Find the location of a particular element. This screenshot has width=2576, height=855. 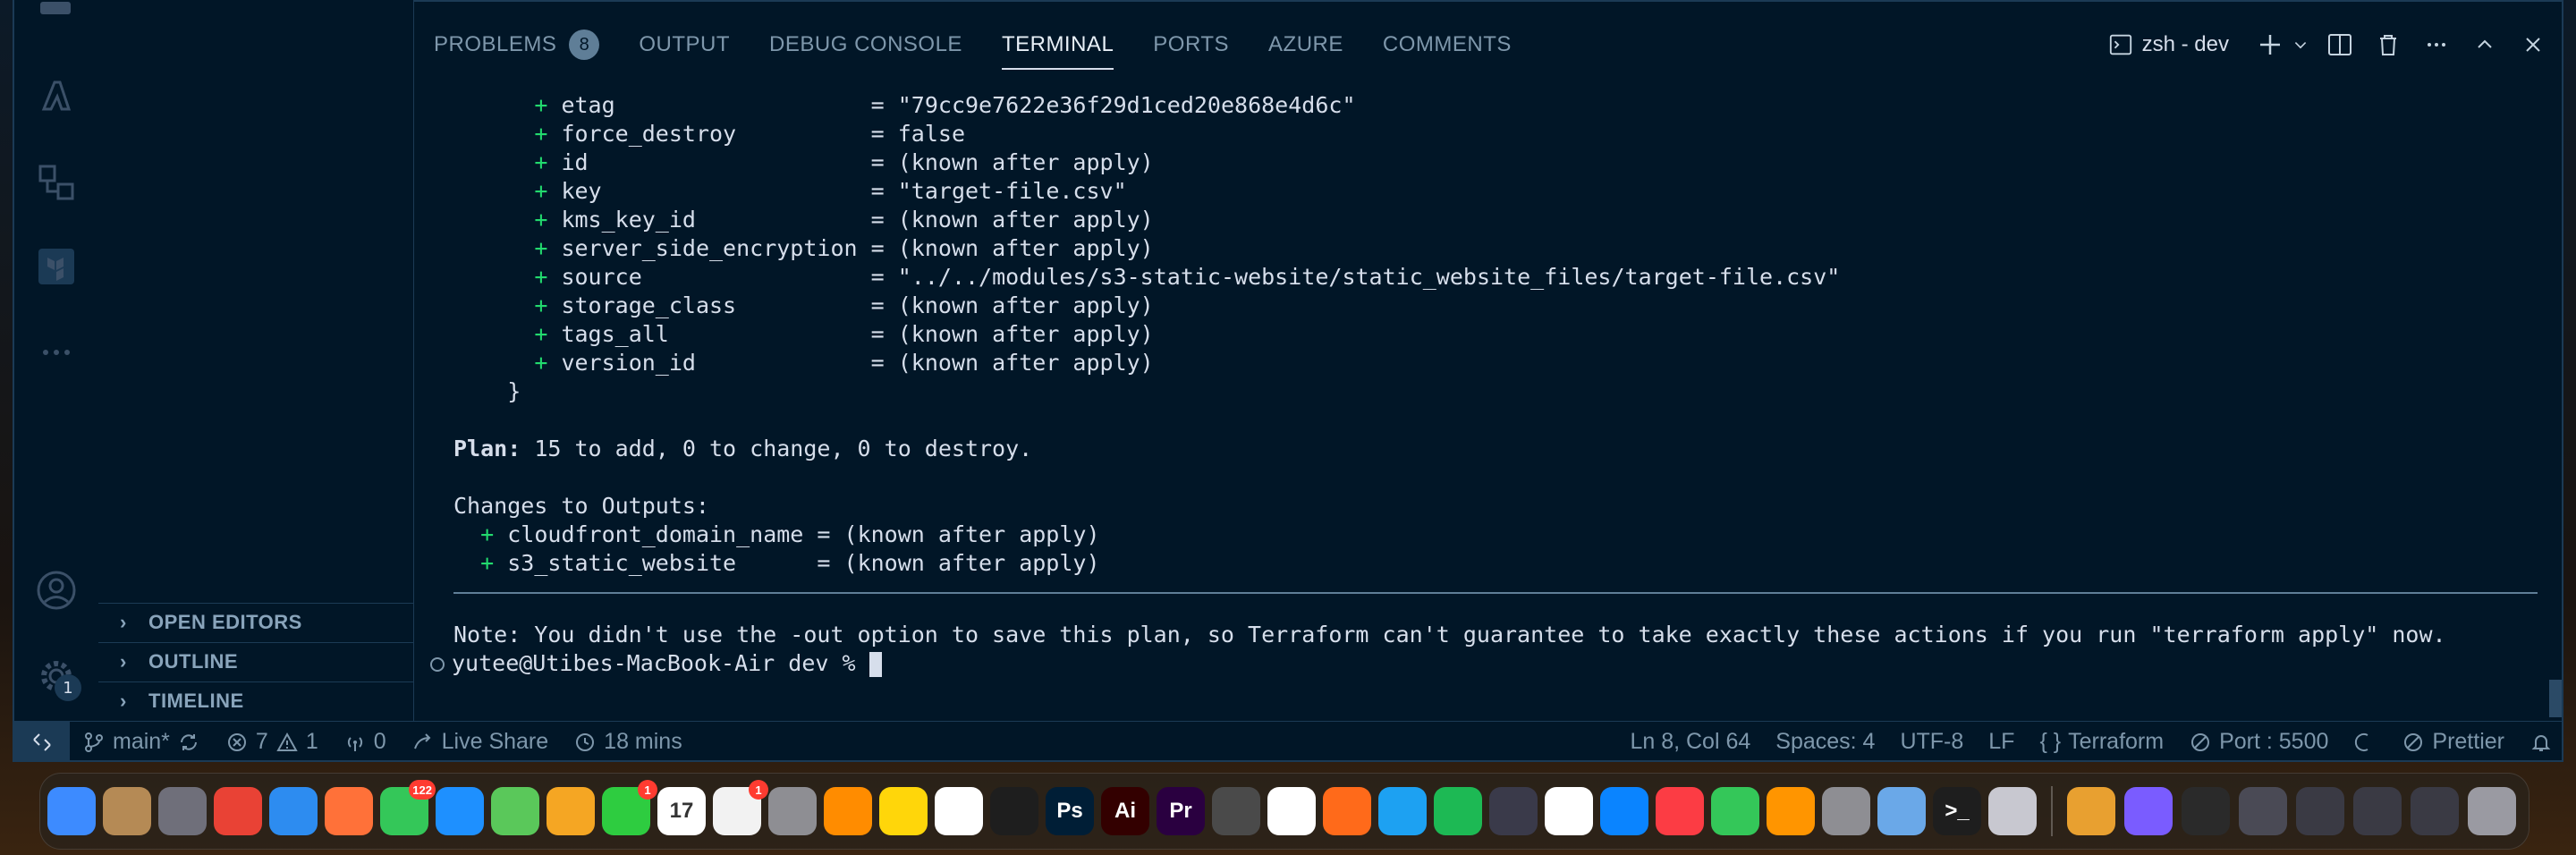

app-store-icon is located at coordinates (1624, 811).